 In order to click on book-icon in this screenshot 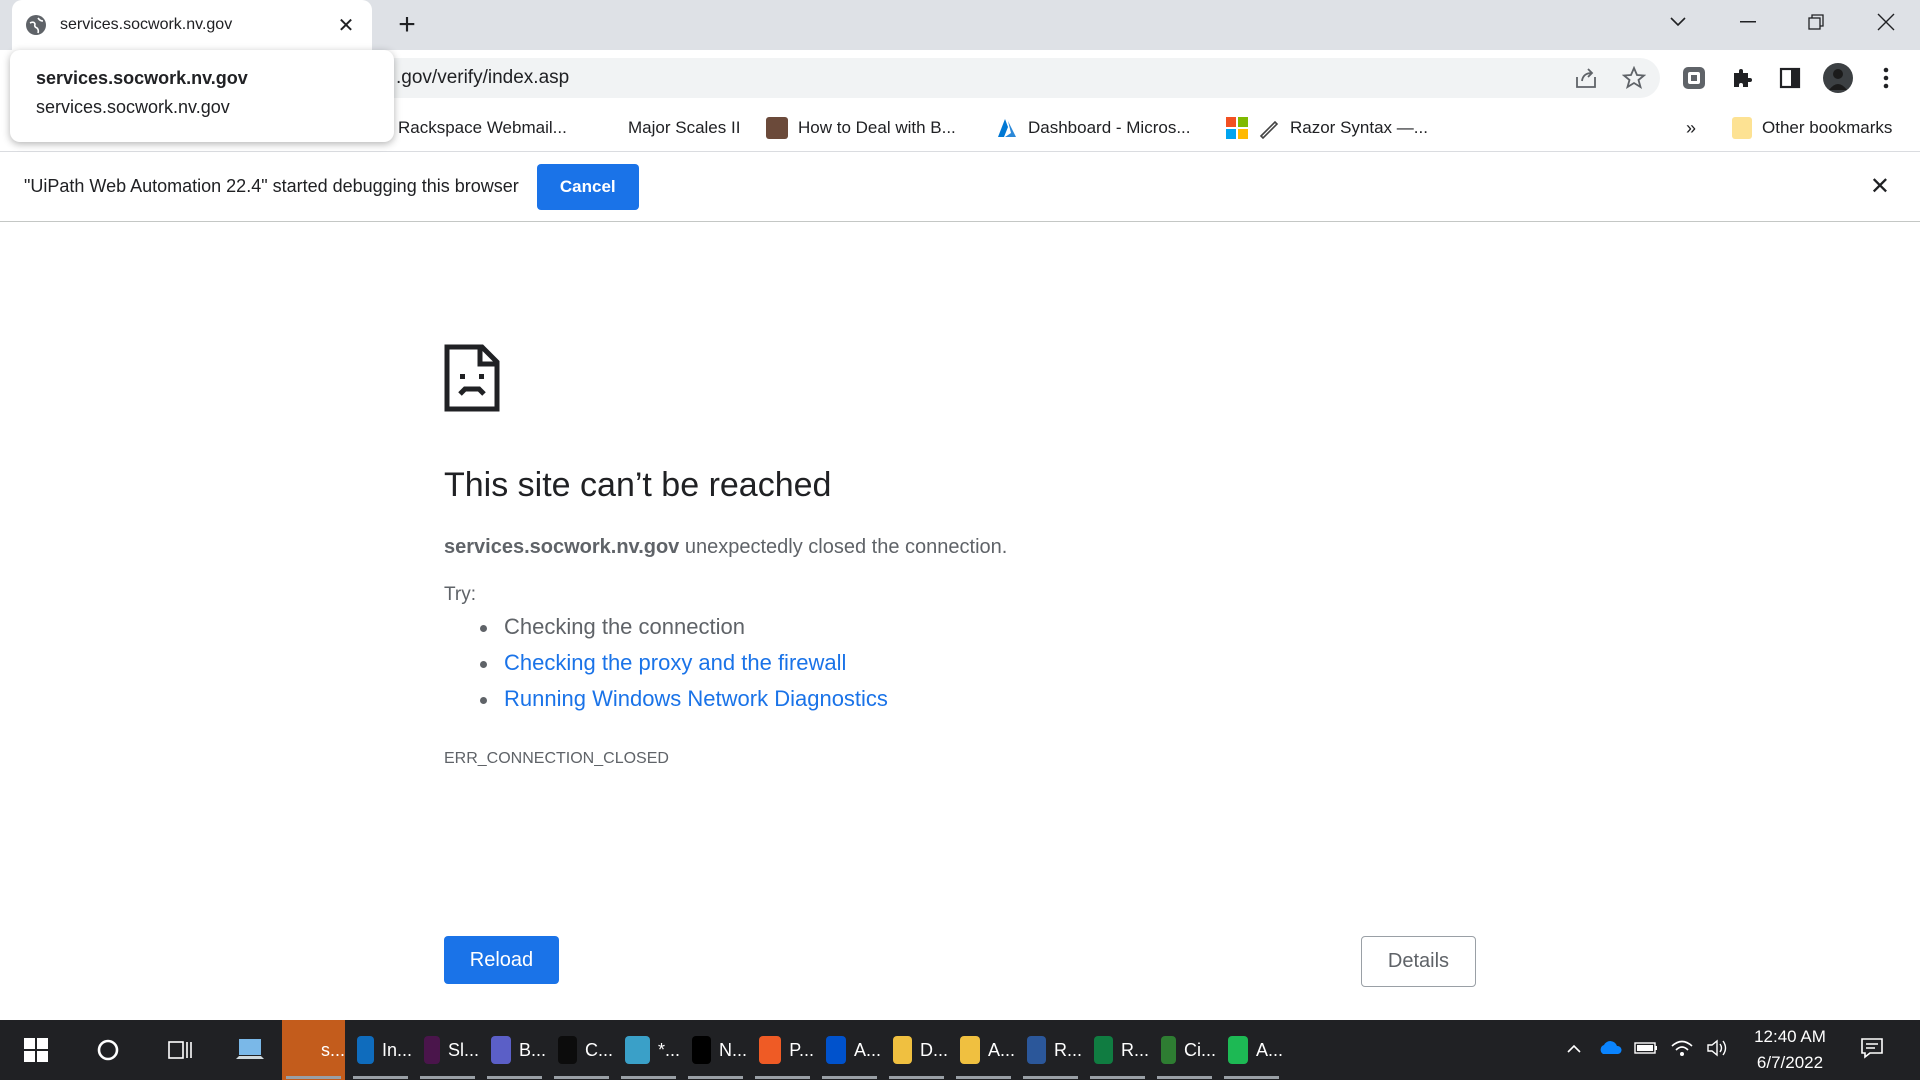, I will do `click(777, 128)`.